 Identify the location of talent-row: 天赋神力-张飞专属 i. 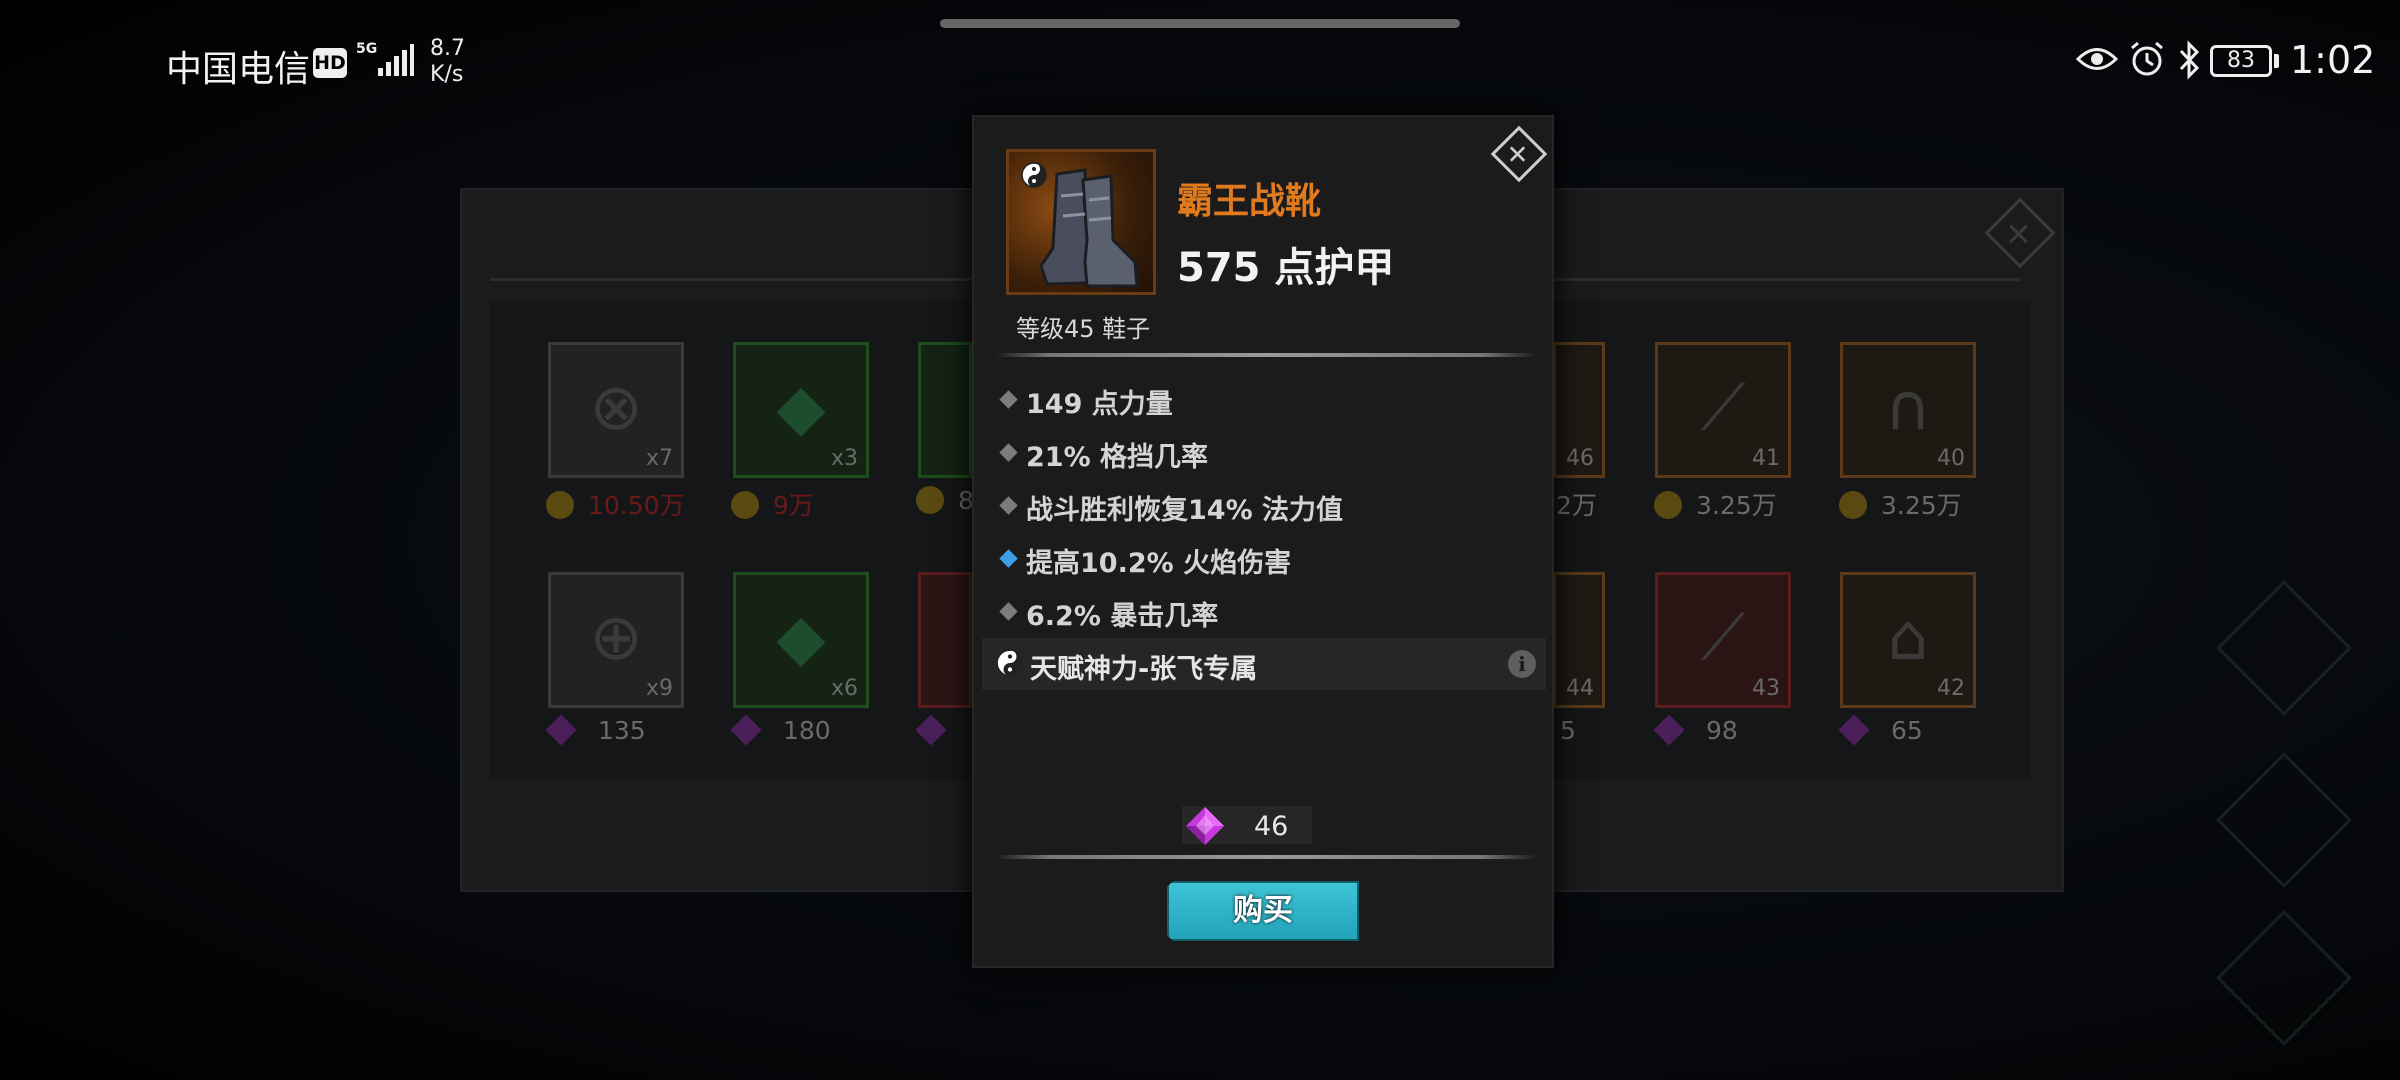
(1264, 664).